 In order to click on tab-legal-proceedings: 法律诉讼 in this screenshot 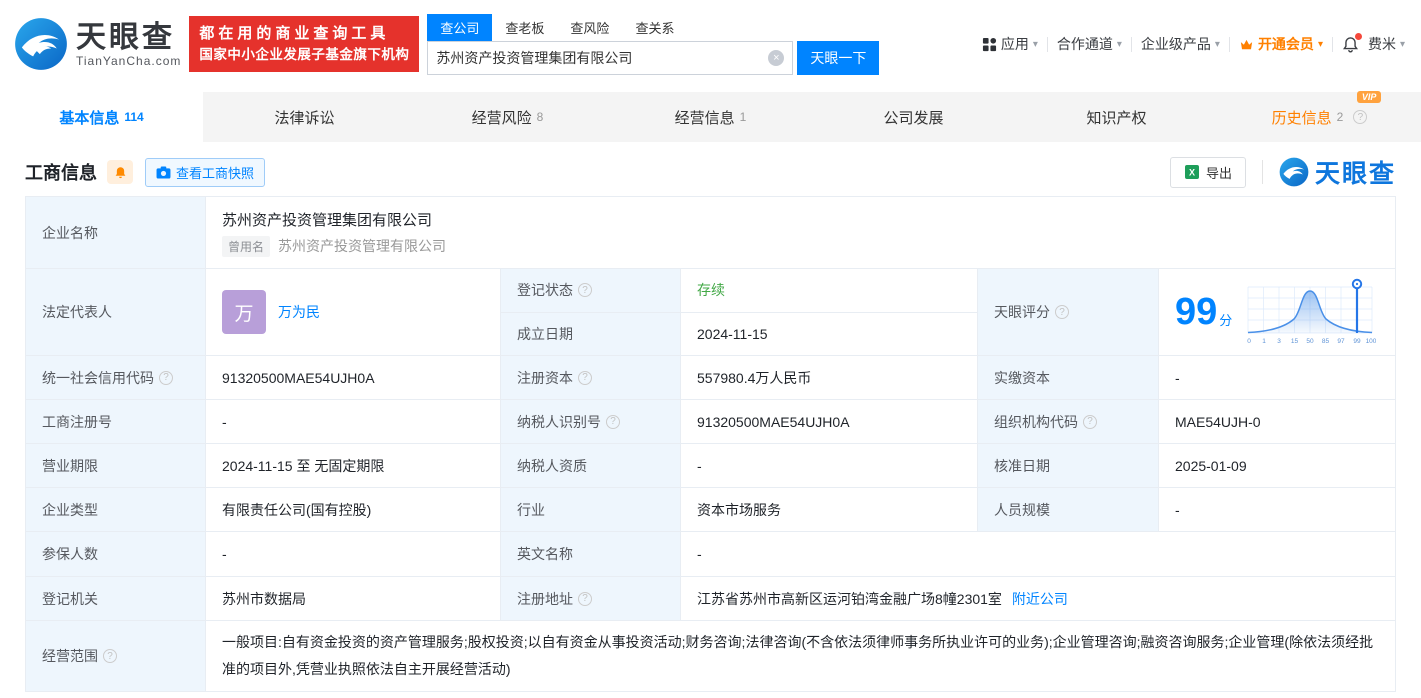, I will do `click(304, 117)`.